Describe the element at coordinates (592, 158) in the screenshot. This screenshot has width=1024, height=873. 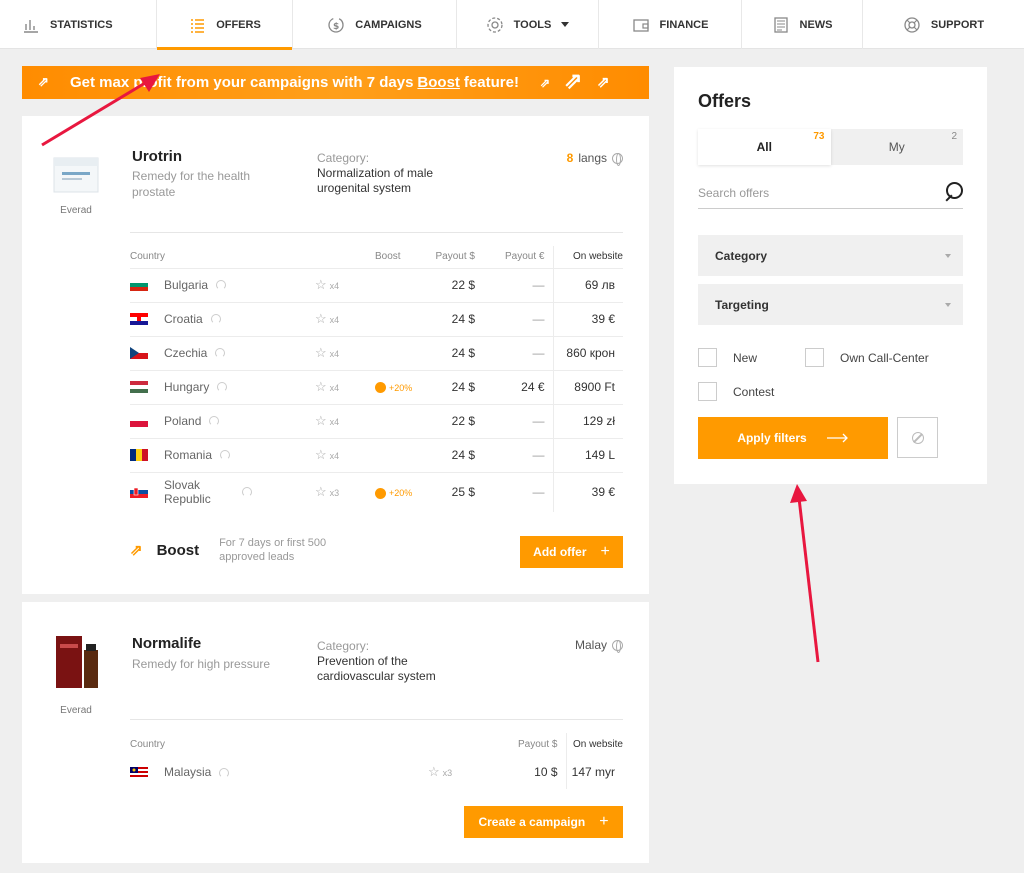
I see `langs-label: langs` at that location.